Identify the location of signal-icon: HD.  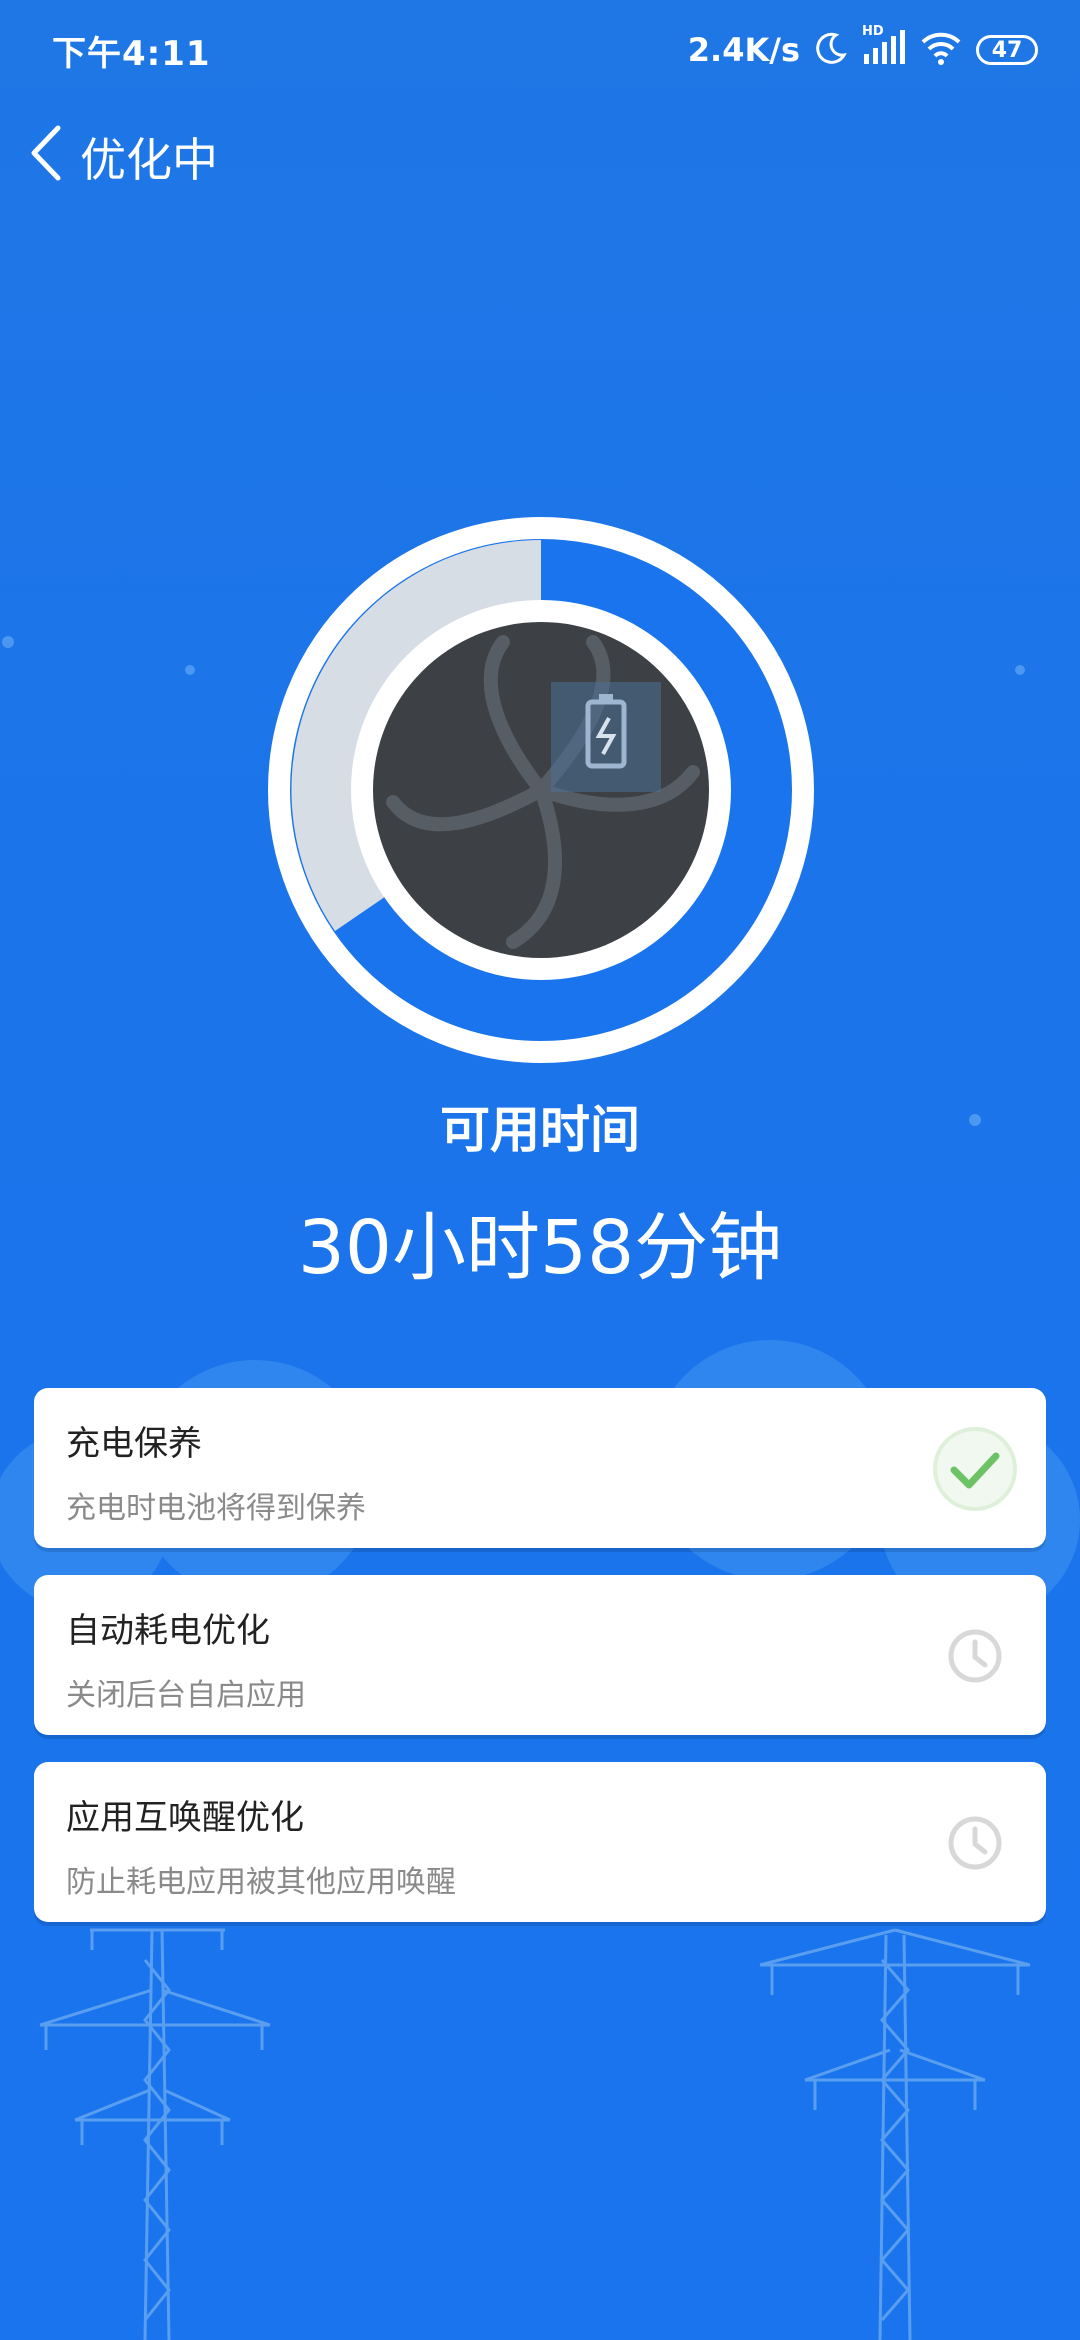
(884, 47).